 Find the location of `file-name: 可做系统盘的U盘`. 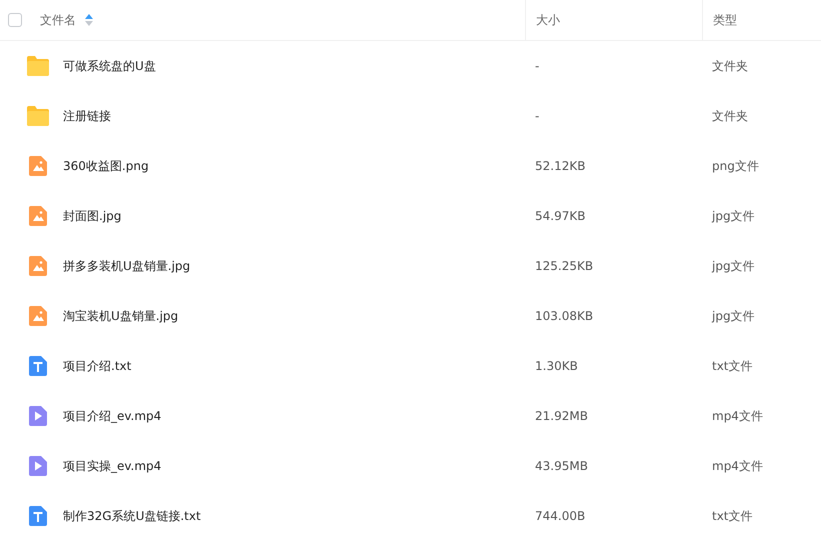

file-name: 可做系统盘的U盘 is located at coordinates (109, 66).